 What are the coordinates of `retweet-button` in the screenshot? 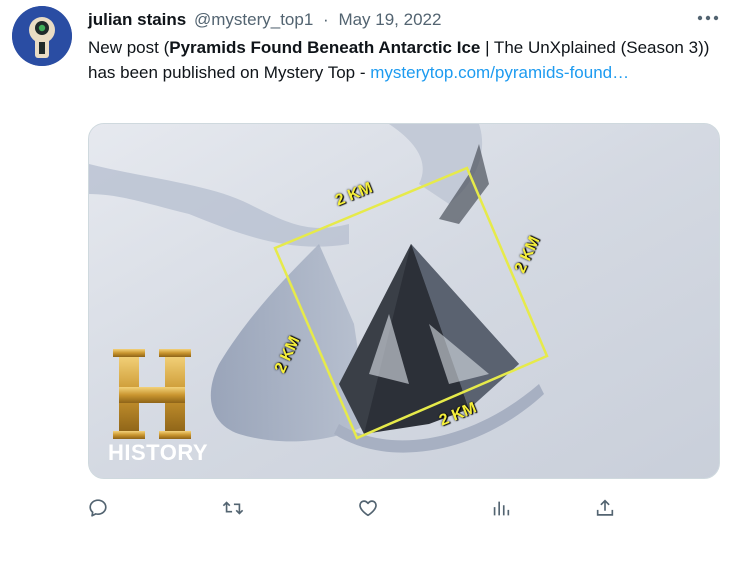 It's located at (233, 508).